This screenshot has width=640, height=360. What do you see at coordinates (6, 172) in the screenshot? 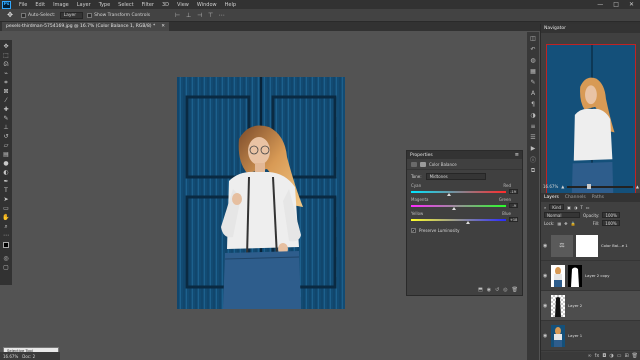
I see `dodge-tool-icon: ◐` at bounding box center [6, 172].